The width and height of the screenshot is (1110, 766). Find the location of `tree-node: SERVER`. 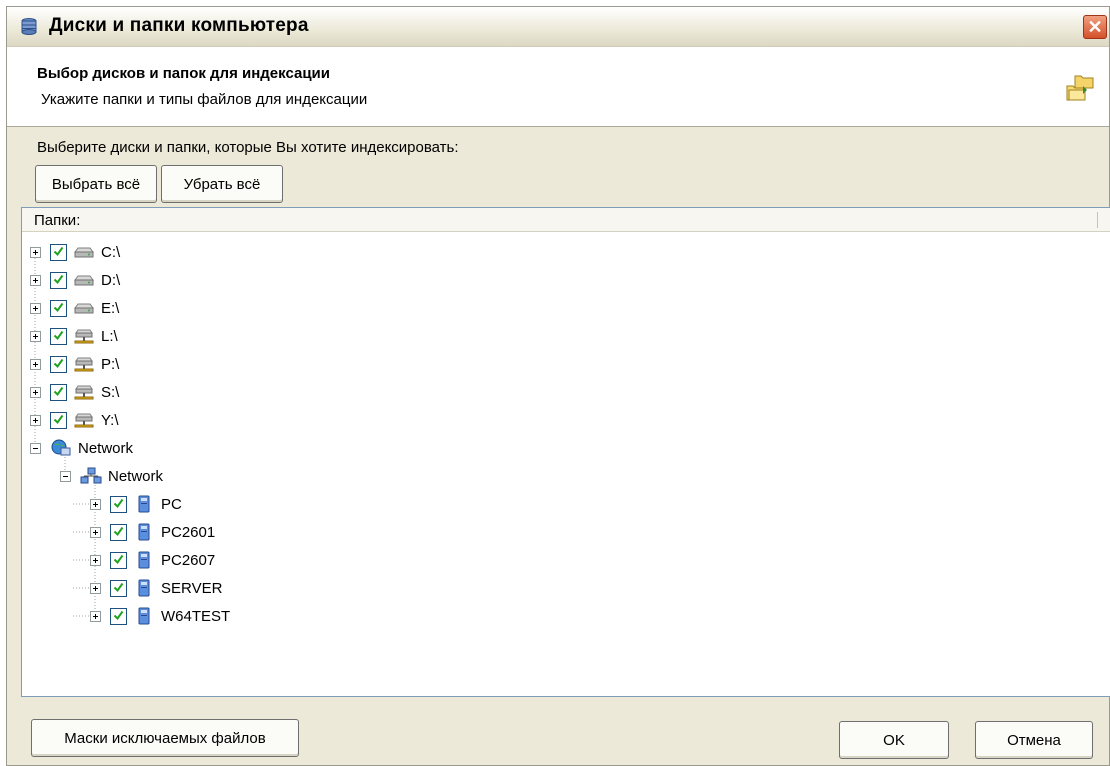

tree-node: SERVER is located at coordinates (156, 588).